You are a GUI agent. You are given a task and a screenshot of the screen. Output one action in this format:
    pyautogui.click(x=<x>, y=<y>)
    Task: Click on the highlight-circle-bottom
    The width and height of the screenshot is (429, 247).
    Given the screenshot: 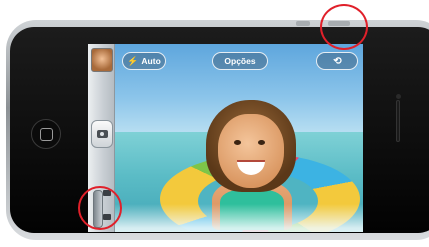 What is the action you would take?
    pyautogui.click(x=100, y=208)
    